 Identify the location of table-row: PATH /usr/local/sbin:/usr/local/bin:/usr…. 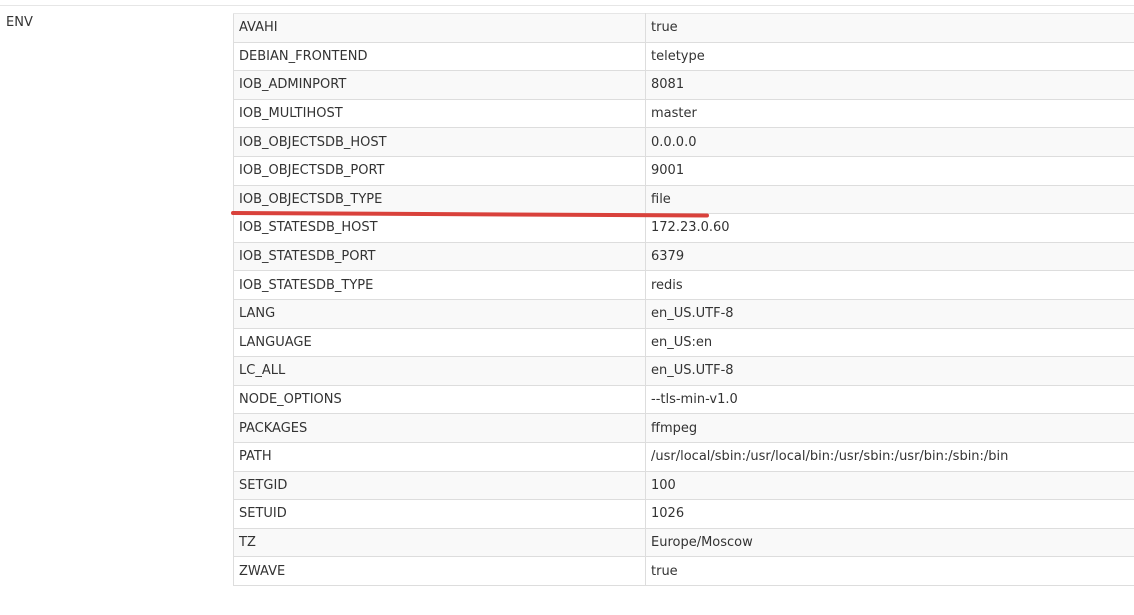
(683, 456).